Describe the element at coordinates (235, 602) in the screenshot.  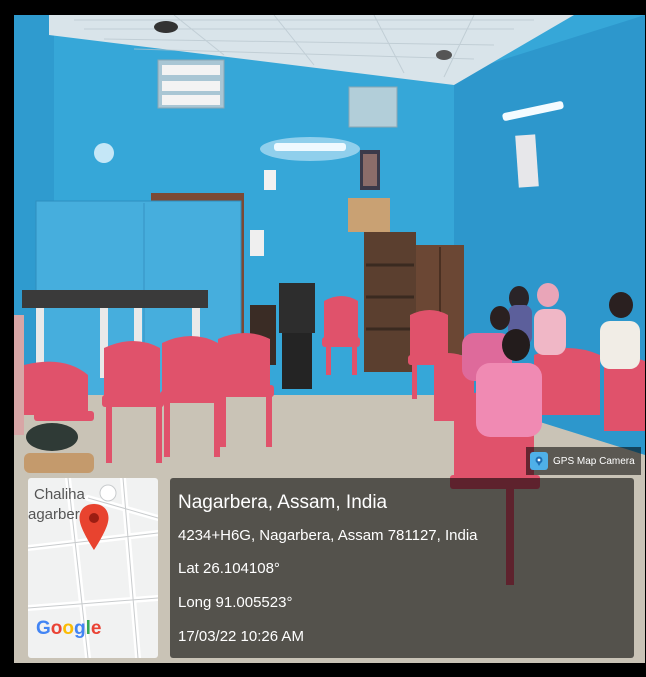
I see `longitude-readout: Long 91.005523°` at that location.